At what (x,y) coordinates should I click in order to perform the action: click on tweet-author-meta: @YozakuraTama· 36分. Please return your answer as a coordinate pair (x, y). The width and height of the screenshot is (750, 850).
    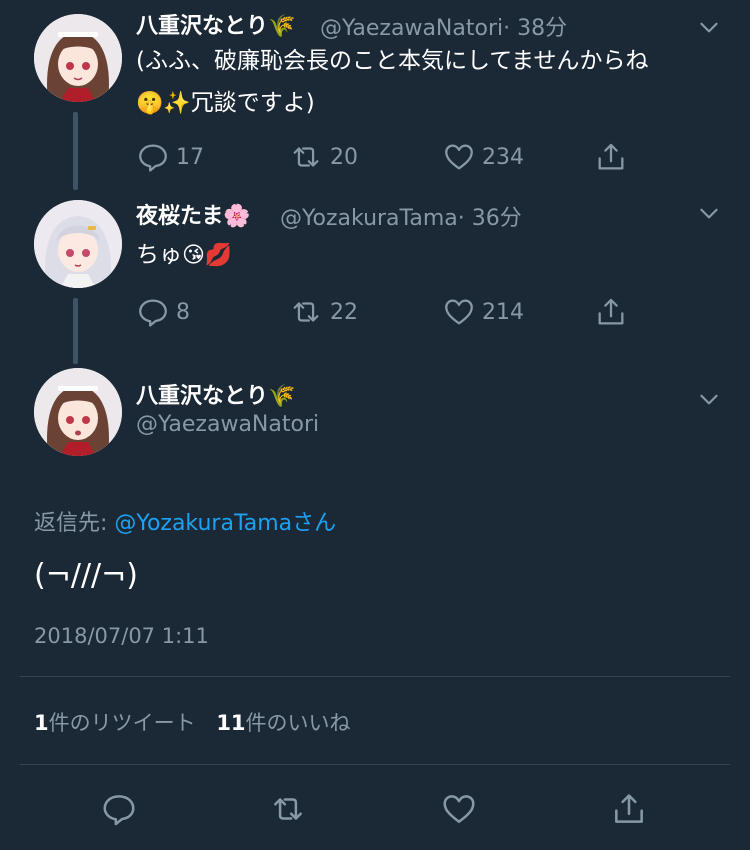
    Looking at the image, I should click on (401, 216).